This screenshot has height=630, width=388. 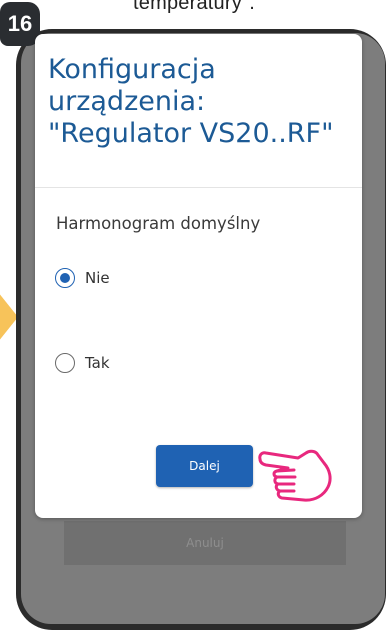 I want to click on radio-option-tak: Tak, so click(x=82, y=363).